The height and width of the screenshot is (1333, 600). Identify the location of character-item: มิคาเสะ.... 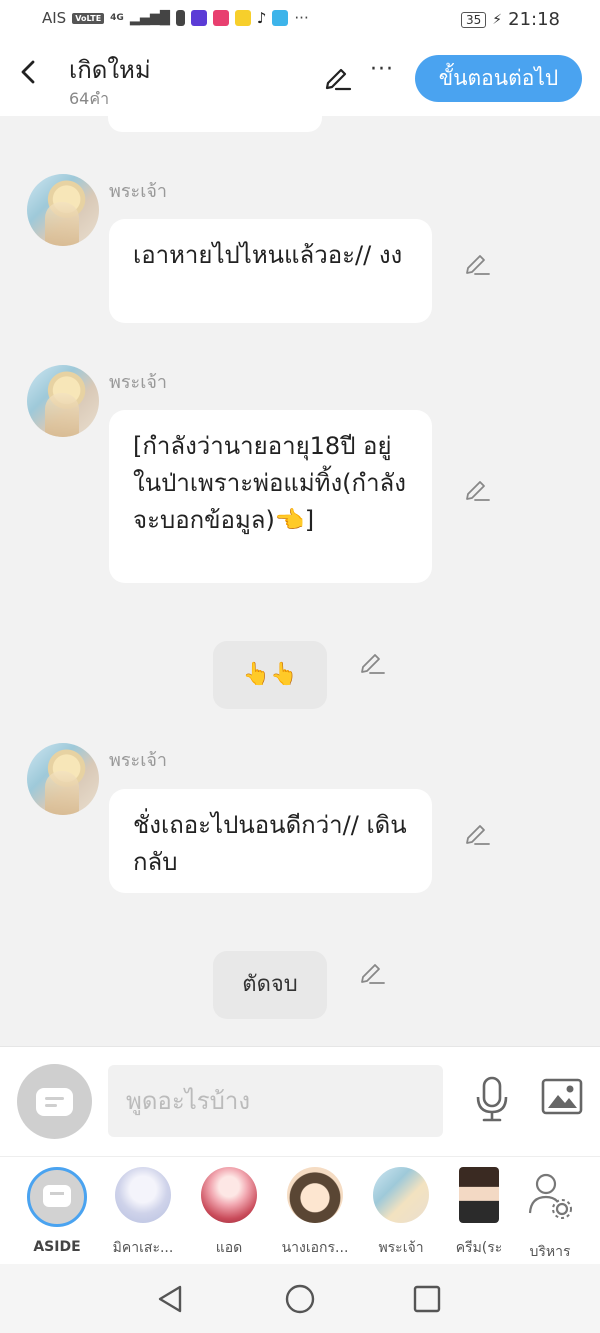
(143, 1213).